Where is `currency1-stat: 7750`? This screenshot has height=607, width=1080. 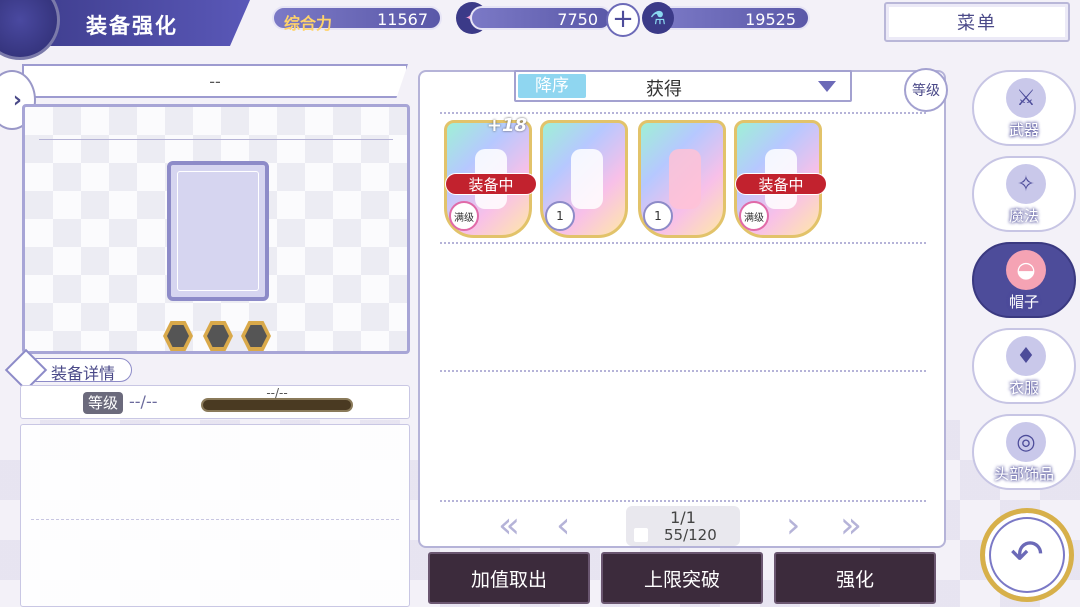
currency1-stat: 7750 is located at coordinates (541, 18).